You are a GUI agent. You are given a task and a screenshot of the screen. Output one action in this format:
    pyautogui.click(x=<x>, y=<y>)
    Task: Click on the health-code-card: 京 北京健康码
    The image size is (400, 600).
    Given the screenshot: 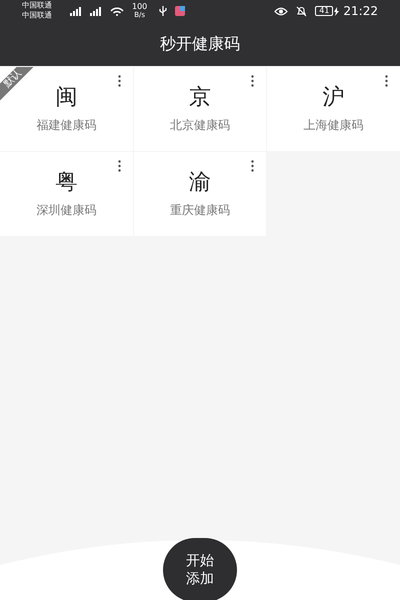 What is the action you would take?
    pyautogui.click(x=200, y=109)
    